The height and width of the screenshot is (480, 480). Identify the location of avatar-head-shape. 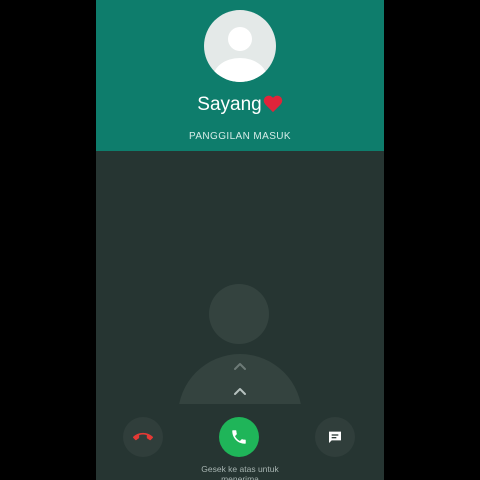
(240, 39).